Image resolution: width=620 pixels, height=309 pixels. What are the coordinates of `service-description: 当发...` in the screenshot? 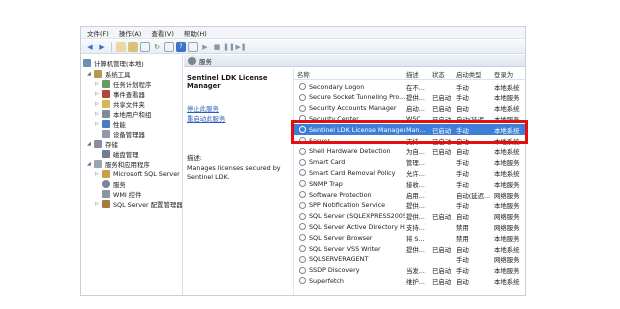 It's located at (415, 271).